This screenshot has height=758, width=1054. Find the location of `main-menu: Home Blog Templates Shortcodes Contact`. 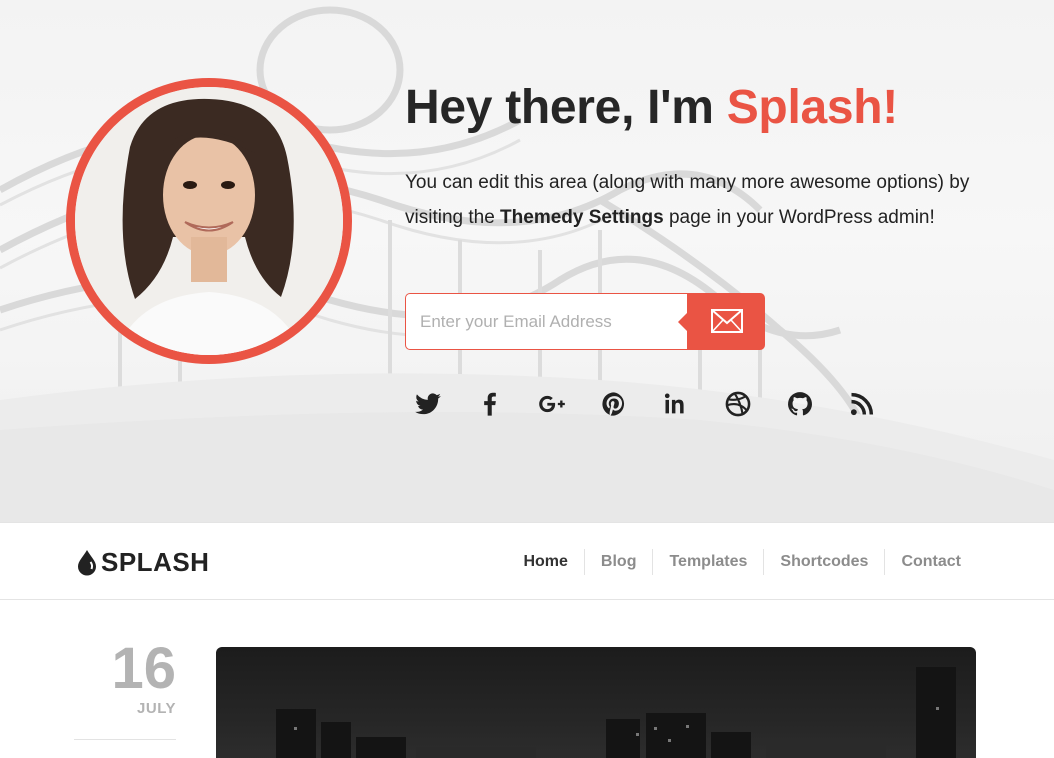

main-menu: Home Blog Templates Shortcodes Contact is located at coordinates (742, 562).